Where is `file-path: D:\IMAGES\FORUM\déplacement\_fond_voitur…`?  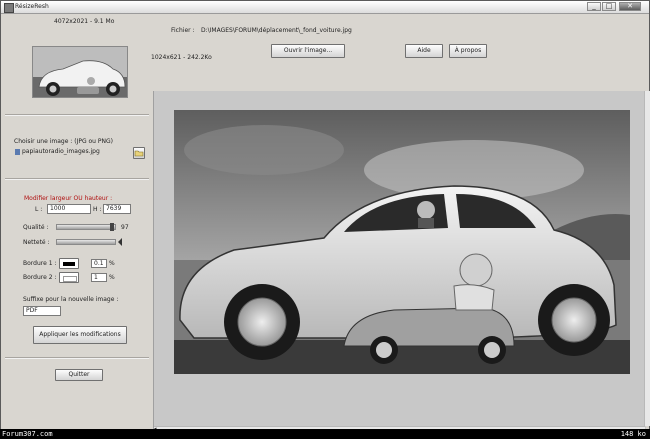
file-path: D:\IMAGES\FORUM\déplacement\_fond_voitur… is located at coordinates (276, 30).